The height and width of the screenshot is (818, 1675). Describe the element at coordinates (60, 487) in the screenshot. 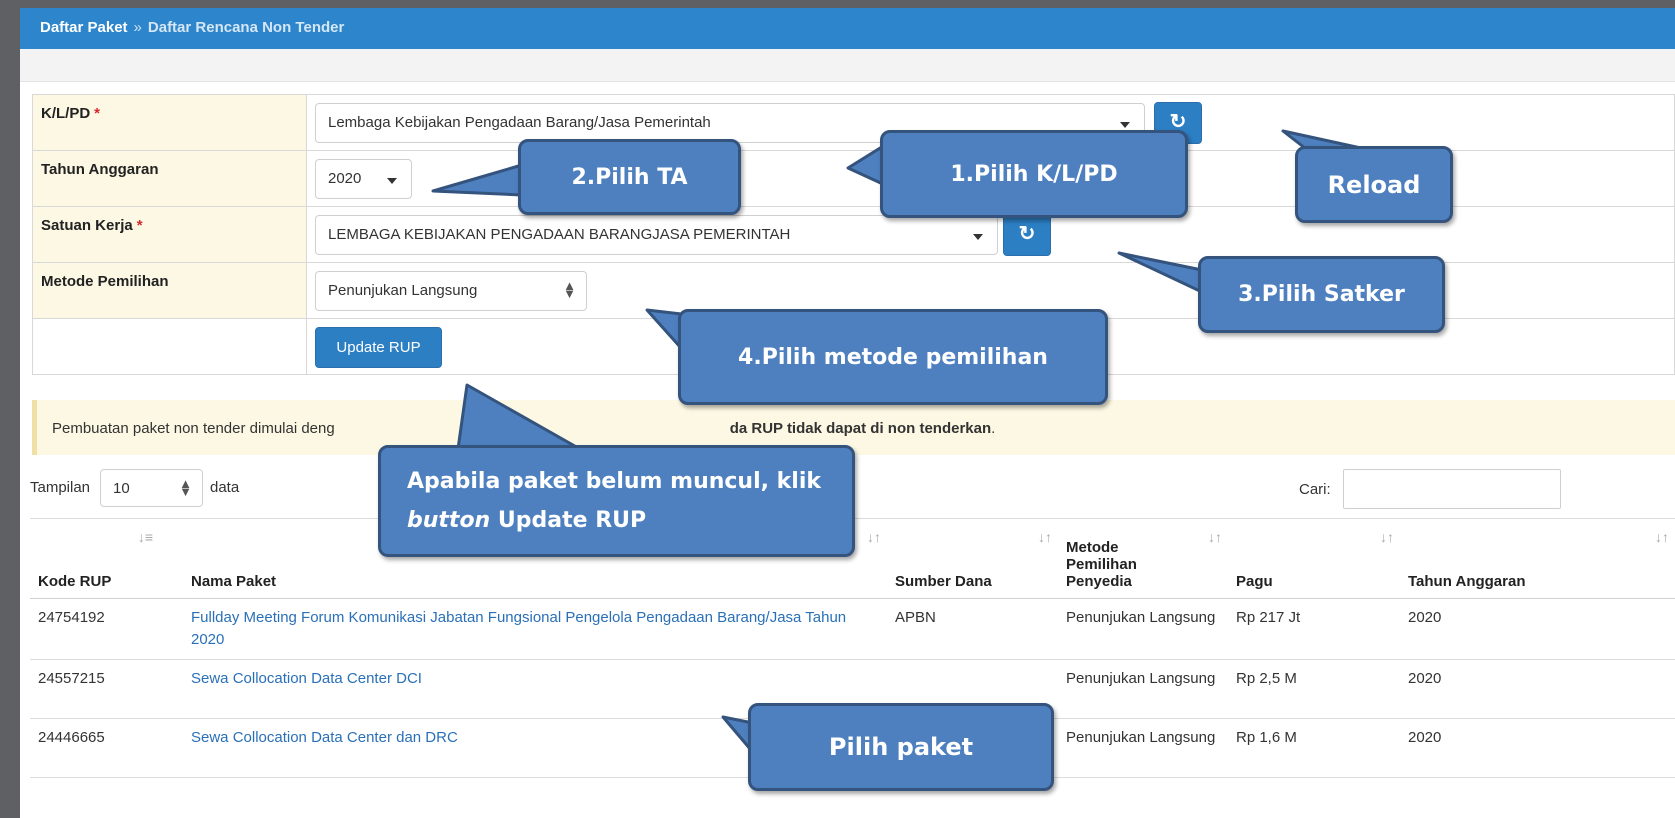

I see `show-label: Tampilan` at that location.